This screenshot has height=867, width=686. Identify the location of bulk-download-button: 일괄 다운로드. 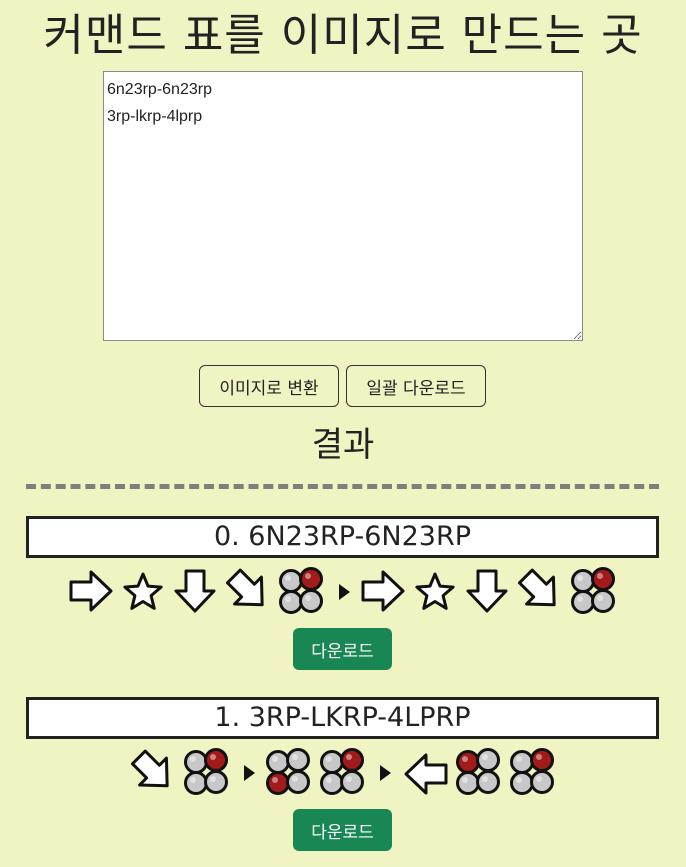
(416, 386).